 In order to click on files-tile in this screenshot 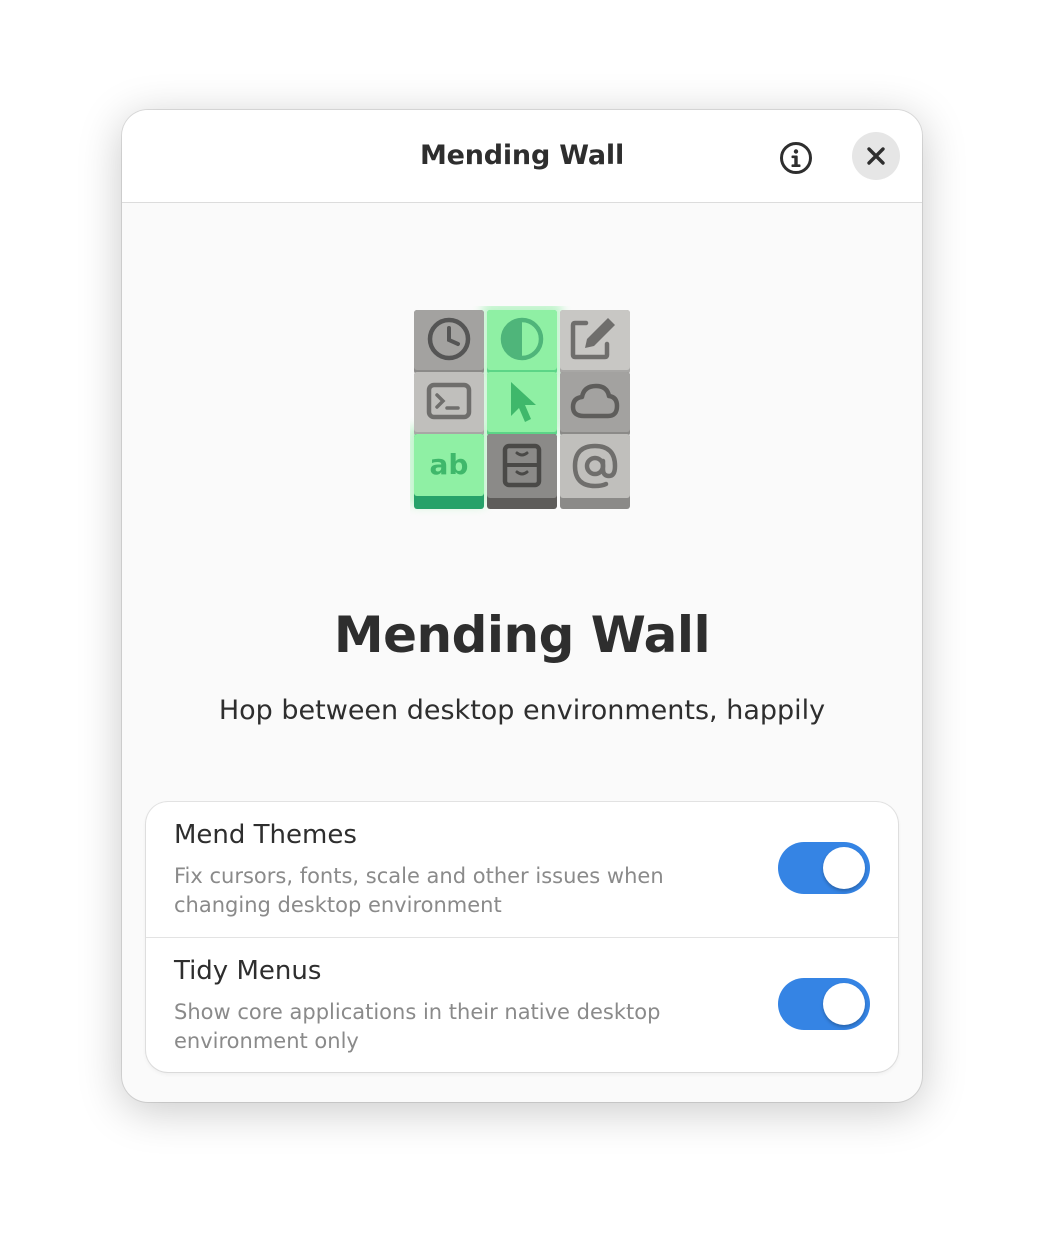, I will do `click(522, 471)`.